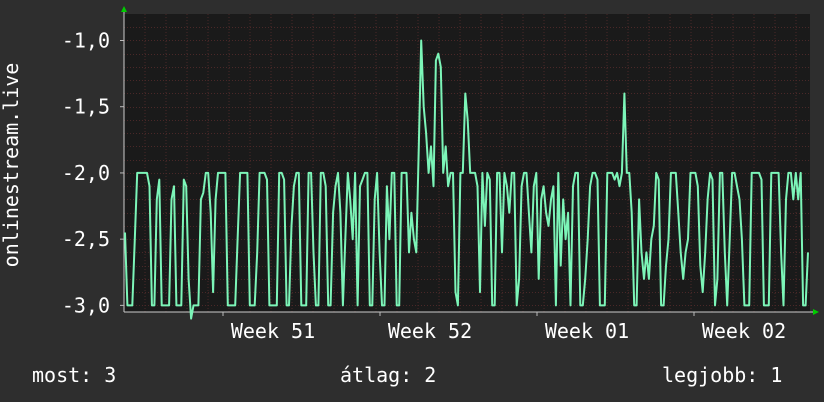 The height and width of the screenshot is (402, 824). Describe the element at coordinates (430, 331) in the screenshot. I see `x-tick-label: Week 52` at that location.